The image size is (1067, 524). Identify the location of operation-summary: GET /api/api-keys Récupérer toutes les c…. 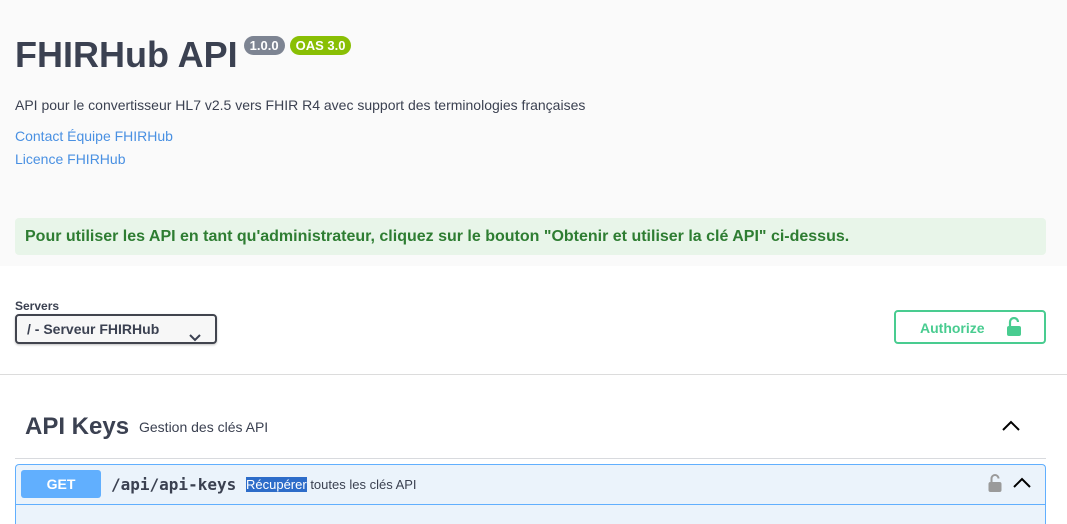
(530, 485).